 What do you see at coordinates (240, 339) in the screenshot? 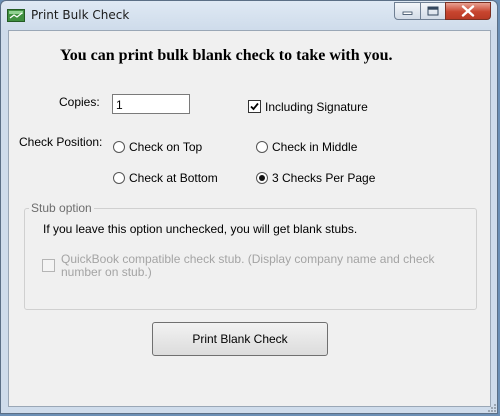
I see `print-blank-check-button: Print Blank Check` at bounding box center [240, 339].